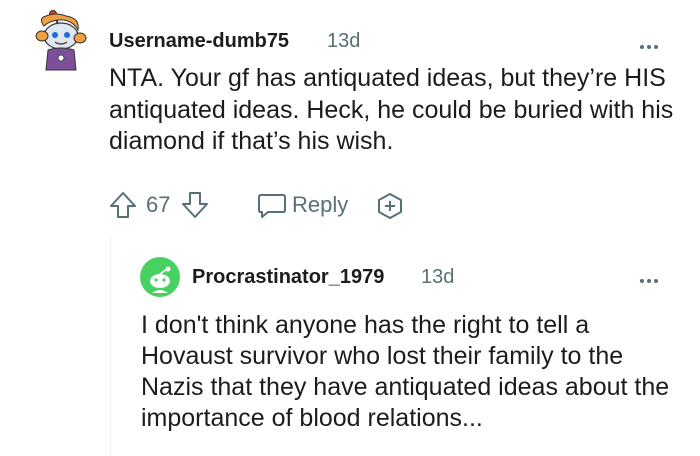 This screenshot has height=456, width=700. I want to click on comment-bubble-icon, so click(272, 206).